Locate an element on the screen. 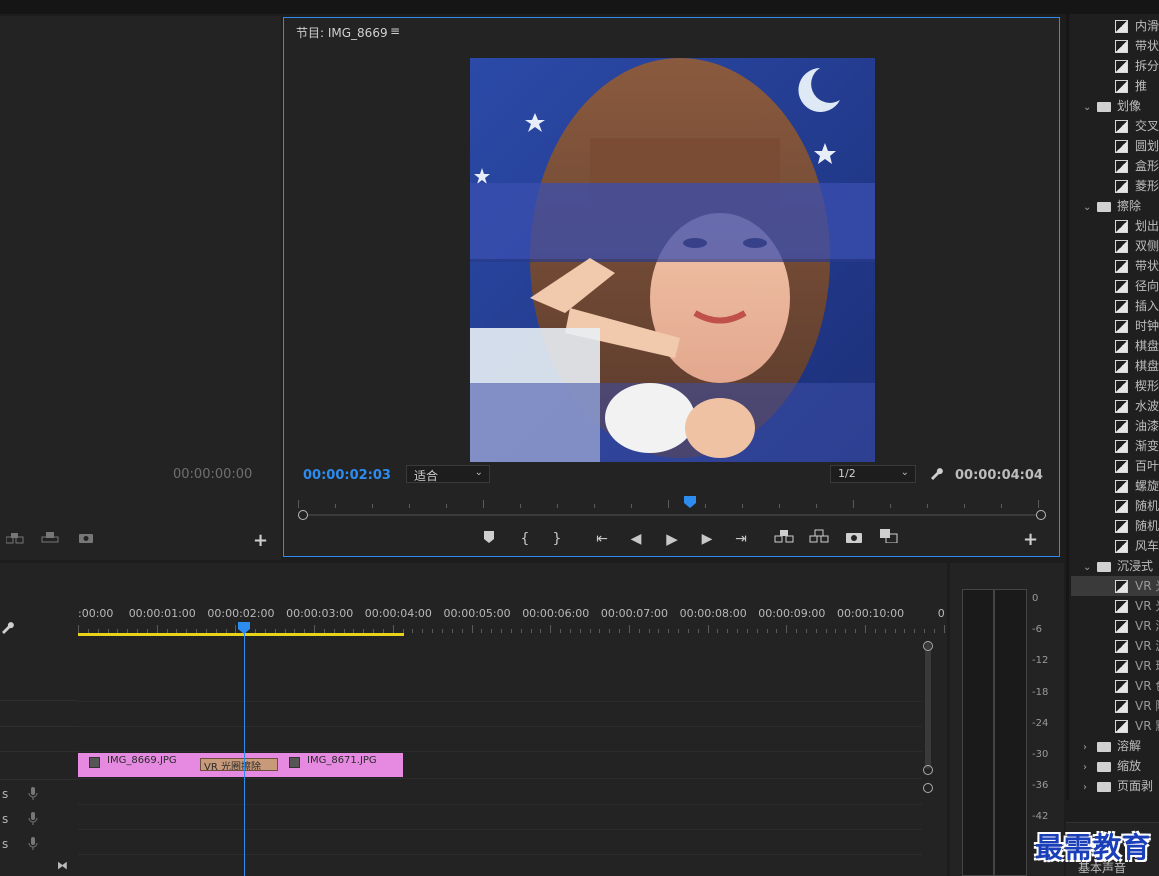 The width and height of the screenshot is (1159, 876). effects-folder: › 溶解 is located at coordinates (1115, 746).